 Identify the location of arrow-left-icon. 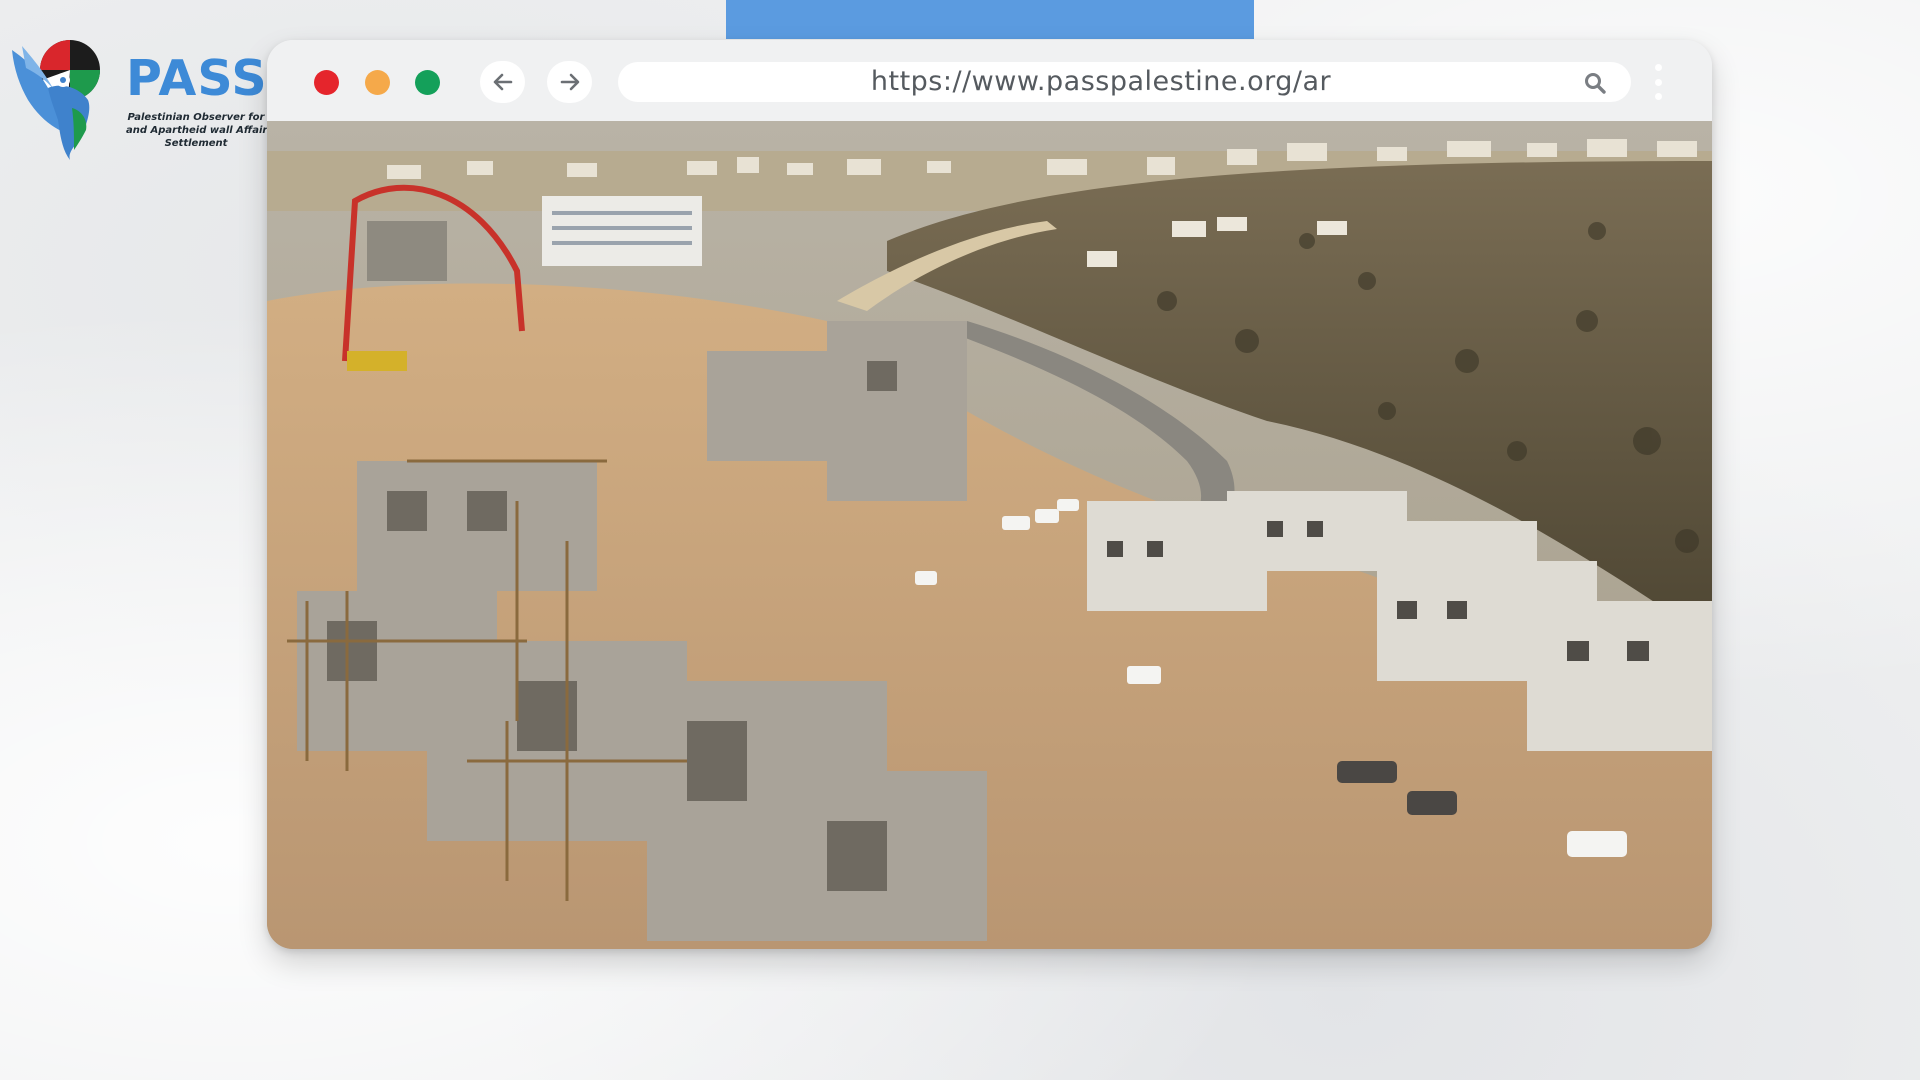
(502, 82).